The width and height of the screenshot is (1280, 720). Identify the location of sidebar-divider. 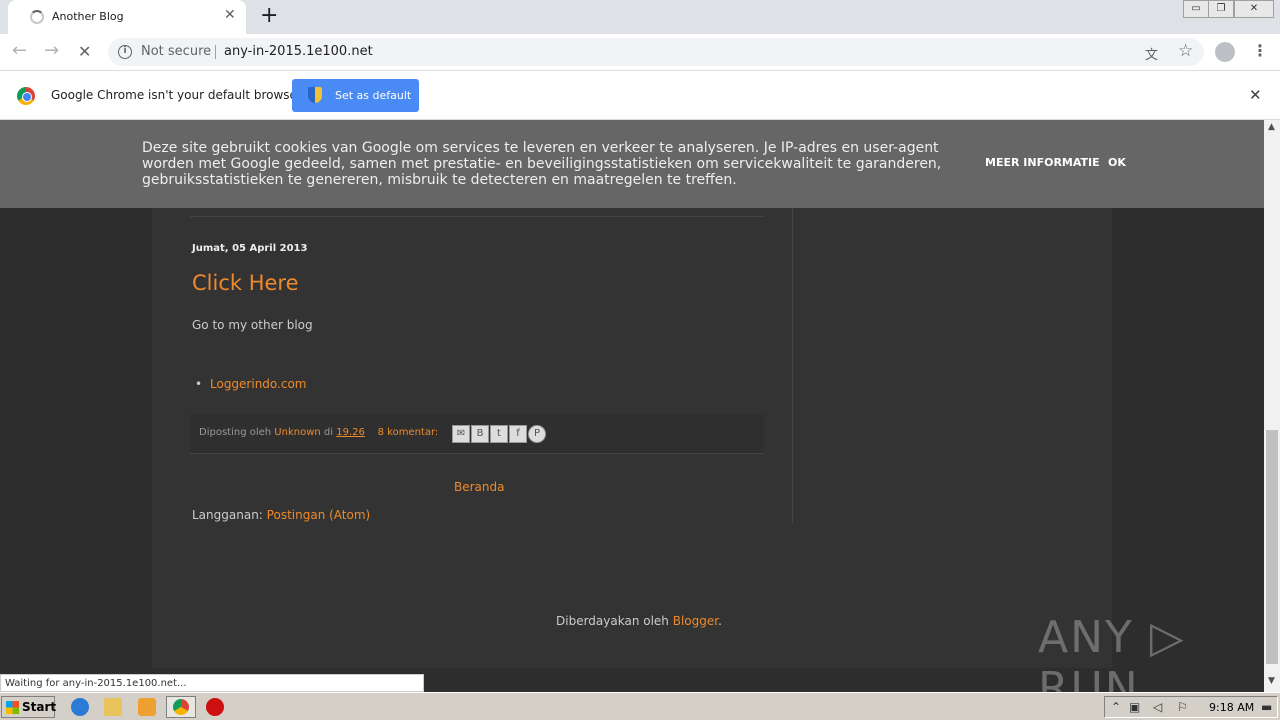
(792, 366).